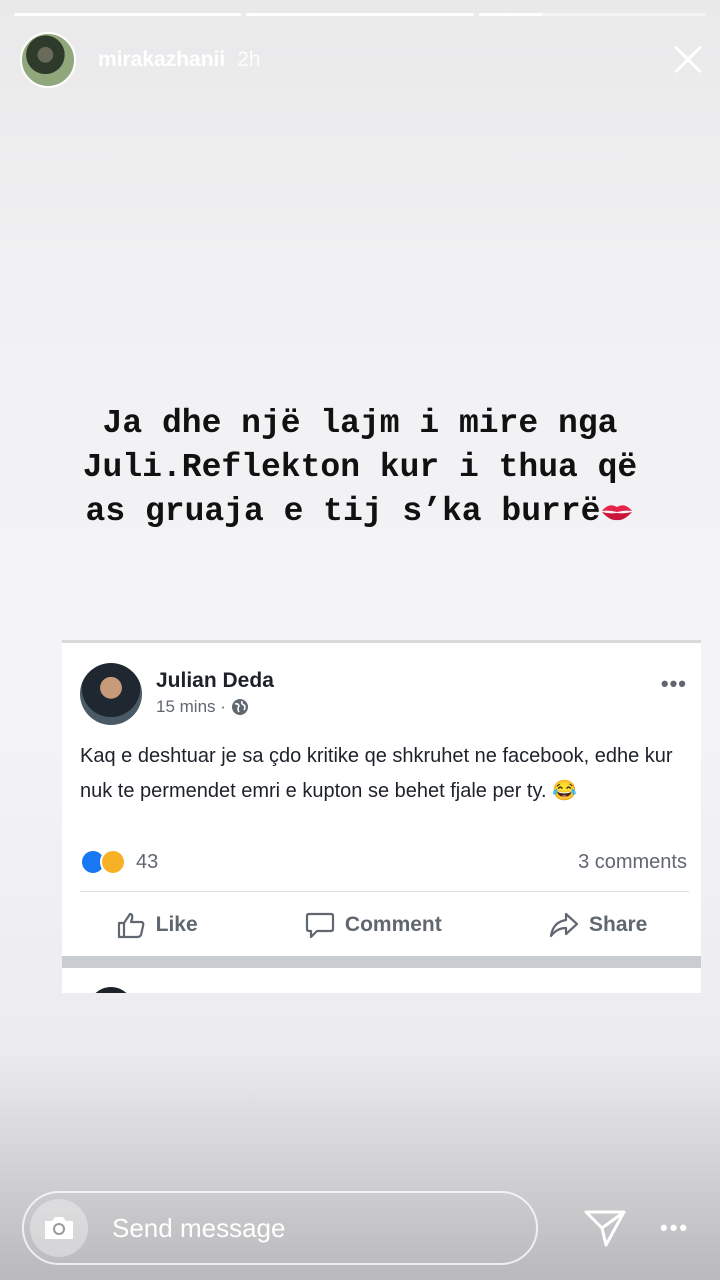 The image size is (720, 1280). Describe the element at coordinates (564, 925) in the screenshot. I see `share-arrow-icon` at that location.